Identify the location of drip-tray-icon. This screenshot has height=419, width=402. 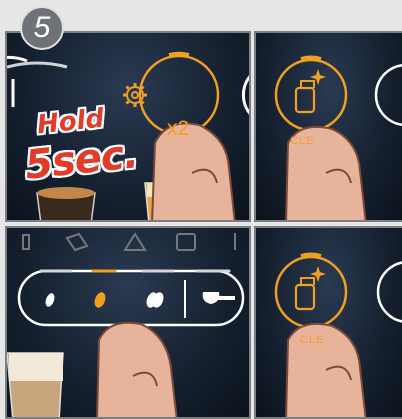
(77, 242).